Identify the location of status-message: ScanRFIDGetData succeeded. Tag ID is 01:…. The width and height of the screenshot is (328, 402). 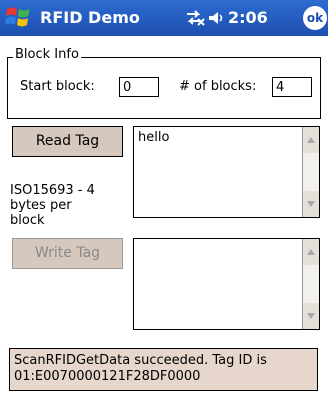
(163, 369).